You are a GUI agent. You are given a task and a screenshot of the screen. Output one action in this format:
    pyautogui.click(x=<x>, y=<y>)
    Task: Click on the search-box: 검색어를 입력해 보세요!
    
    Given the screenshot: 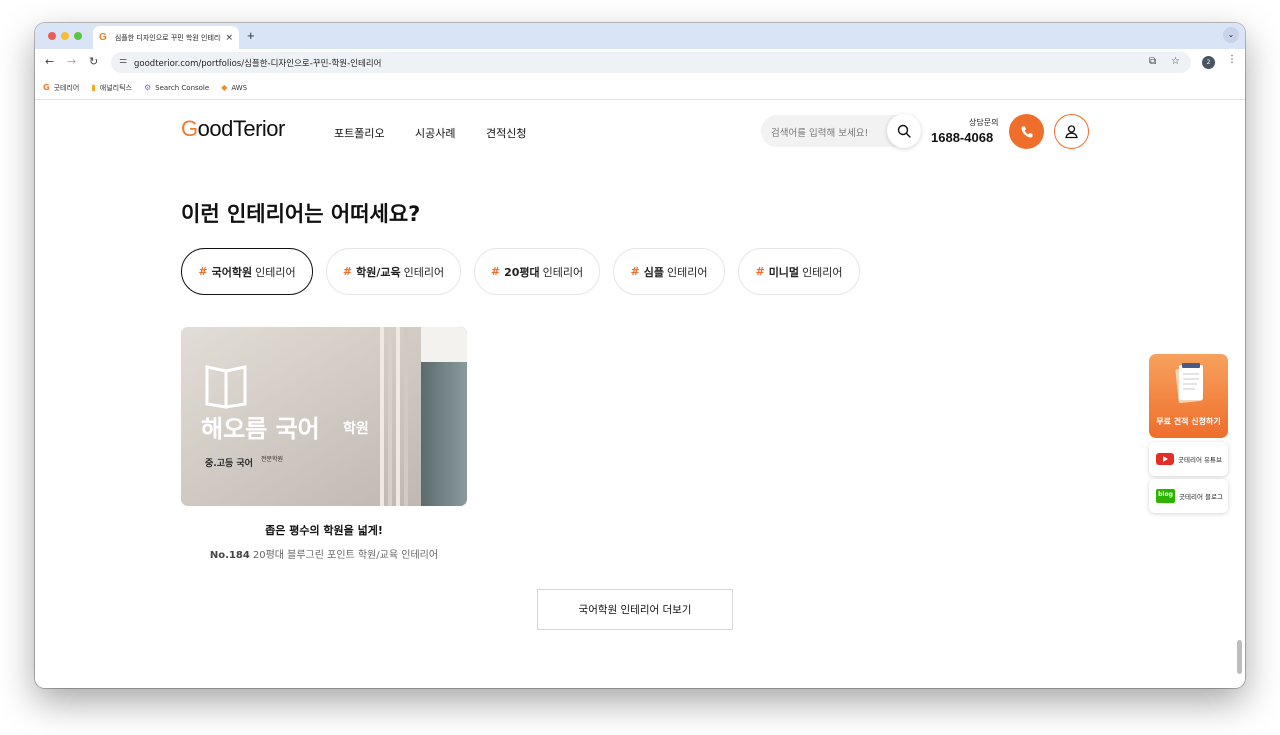 What is the action you would take?
    pyautogui.click(x=841, y=131)
    